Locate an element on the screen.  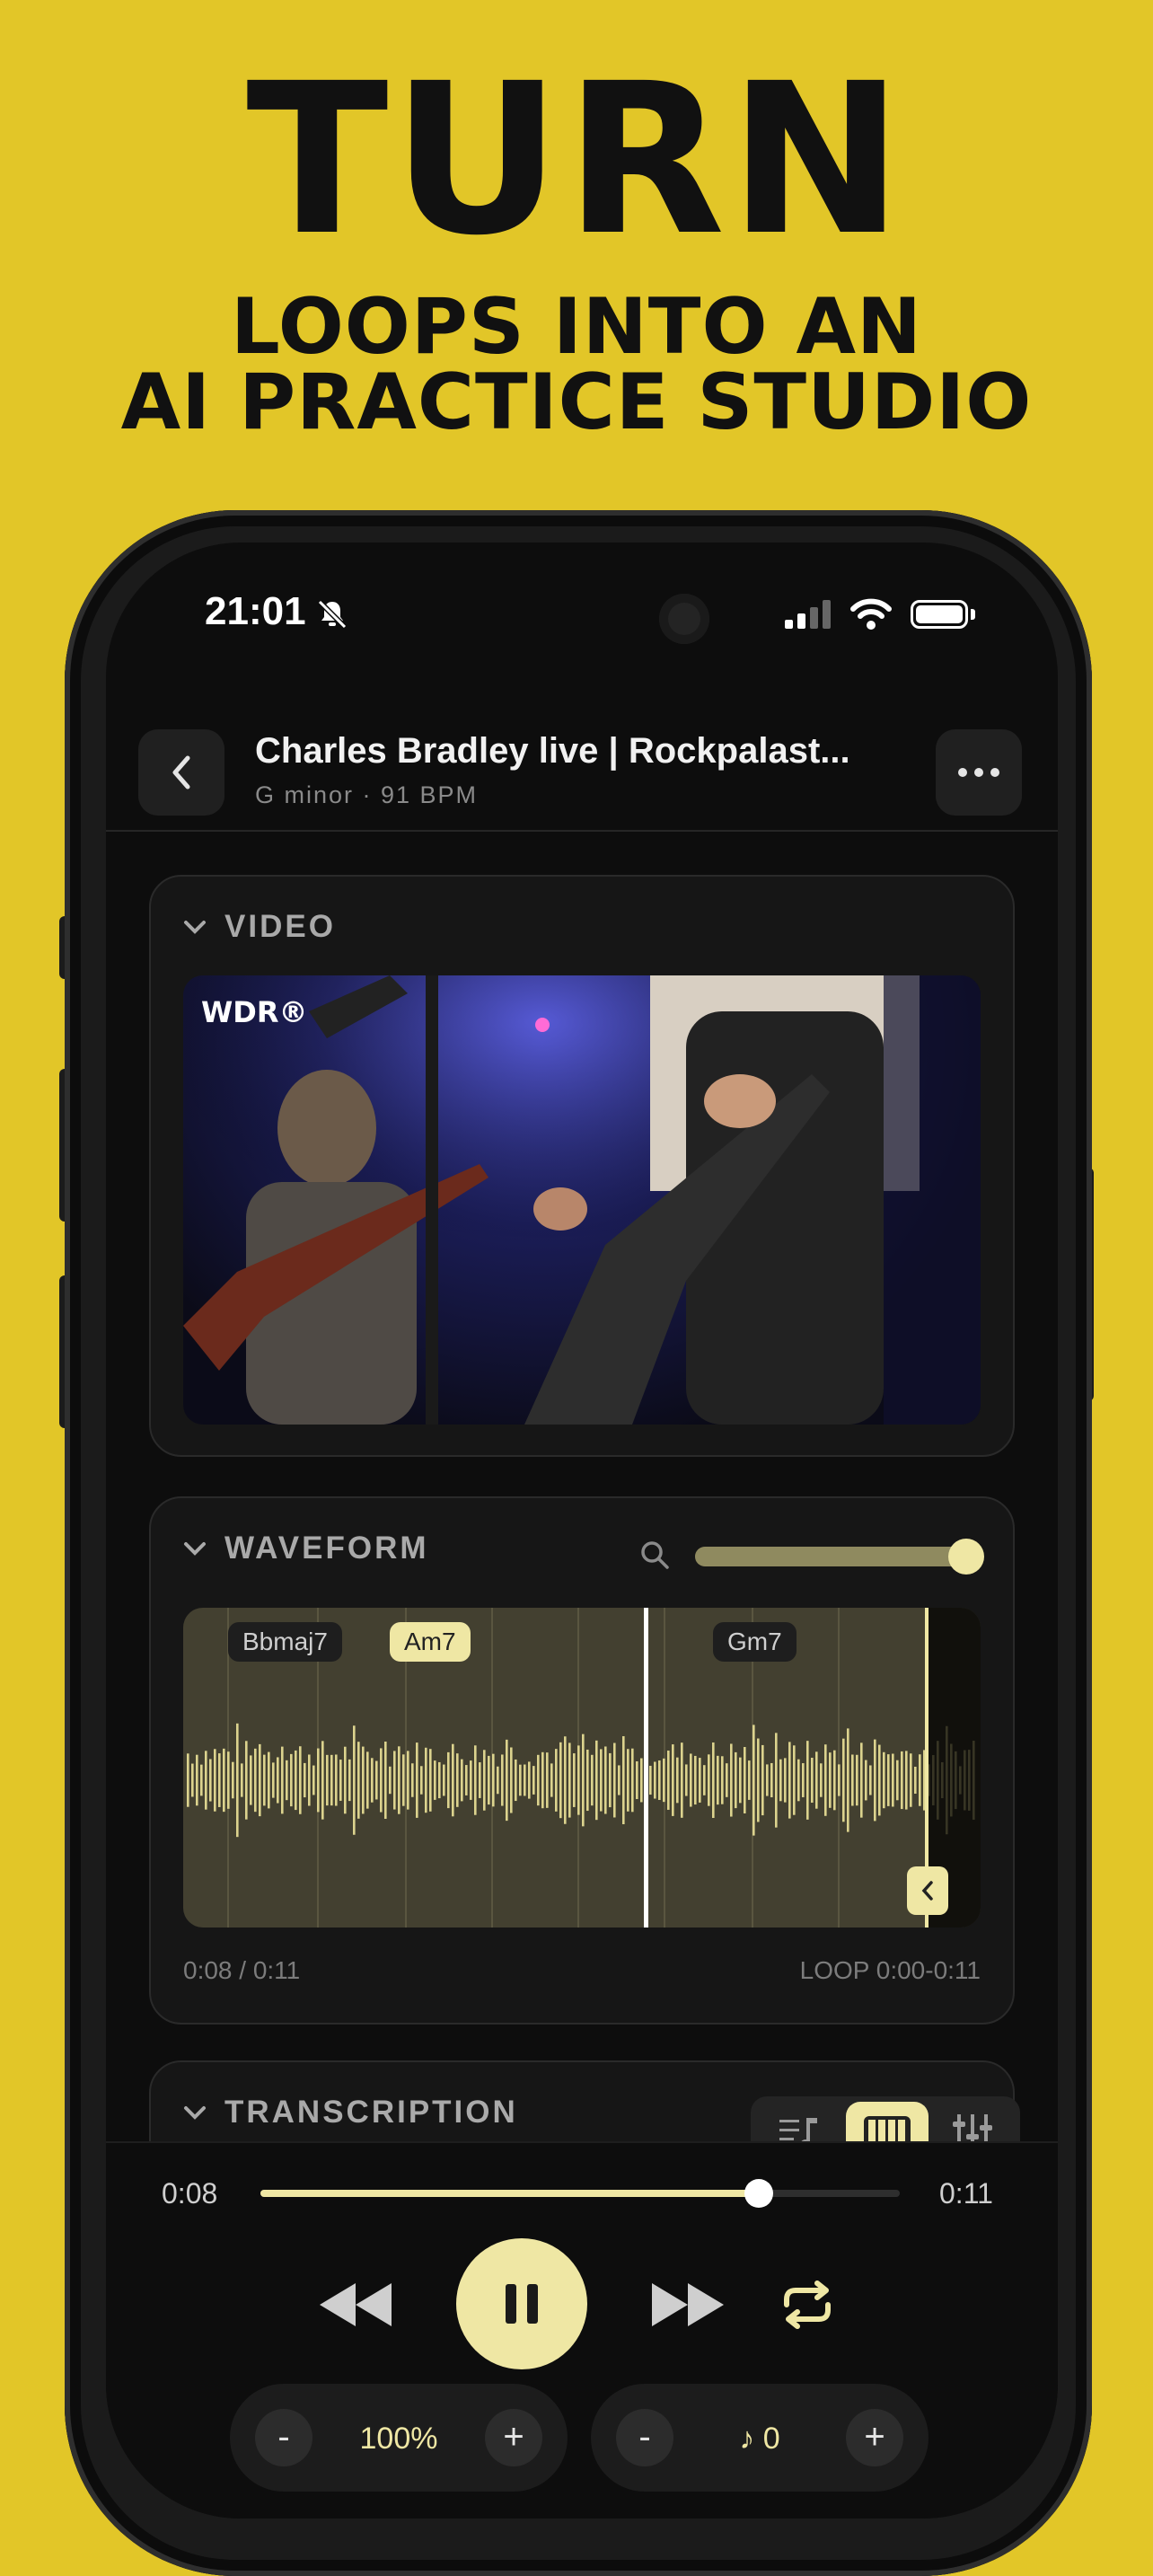
status-bar: 21:01 is located at coordinates (582, 619).